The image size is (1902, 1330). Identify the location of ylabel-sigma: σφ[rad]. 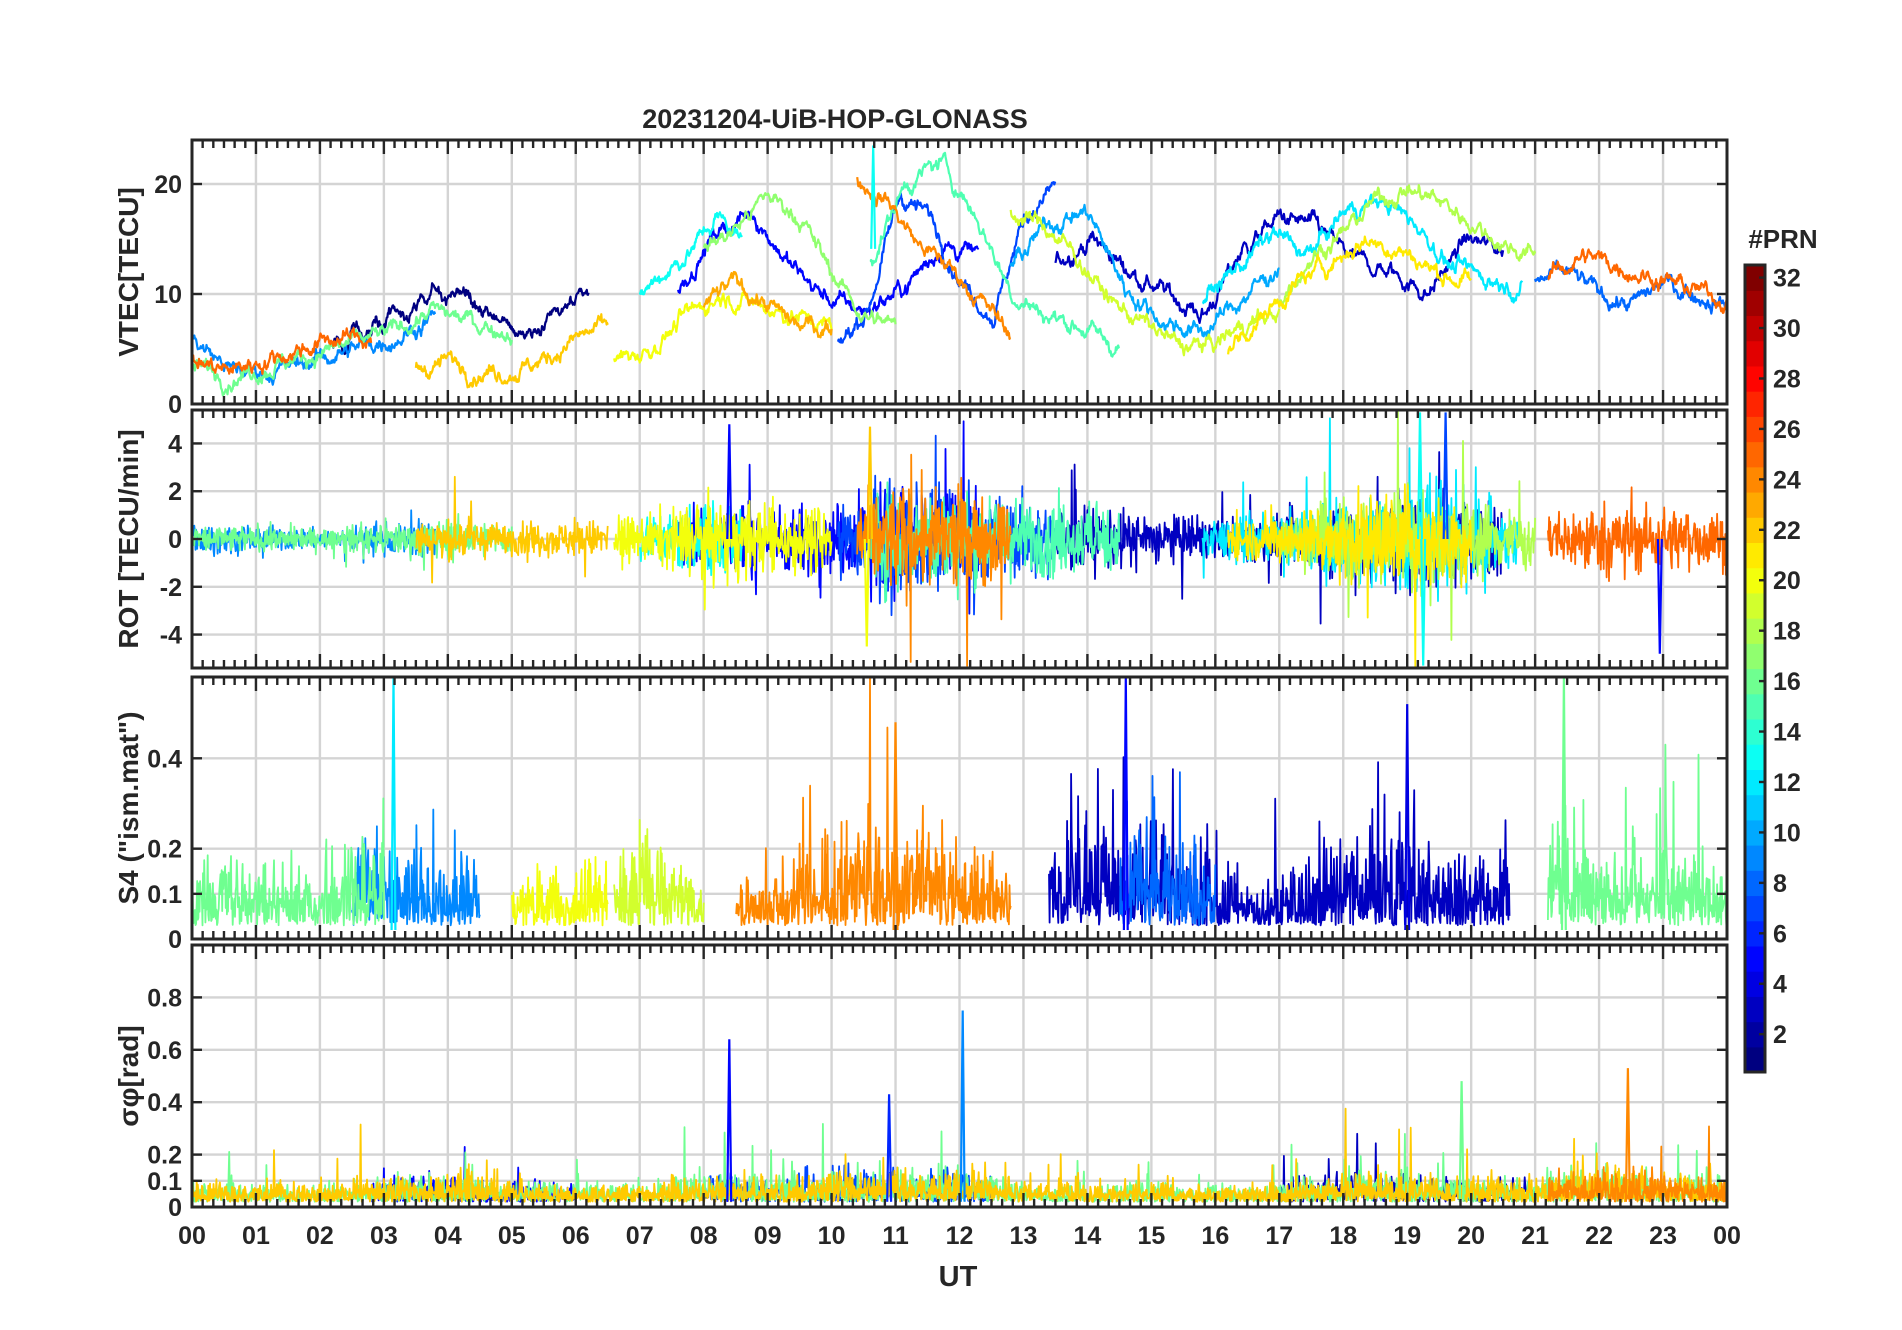
(128, 1075).